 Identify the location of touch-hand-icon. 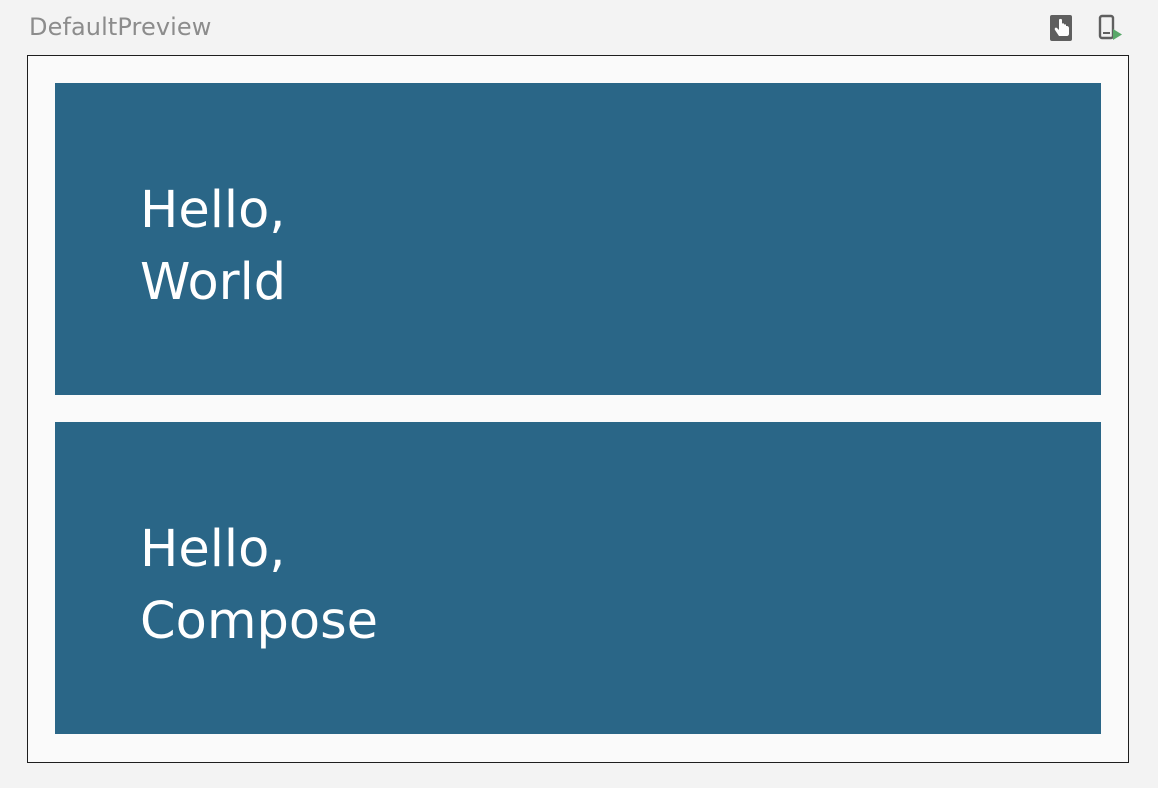
(1061, 28).